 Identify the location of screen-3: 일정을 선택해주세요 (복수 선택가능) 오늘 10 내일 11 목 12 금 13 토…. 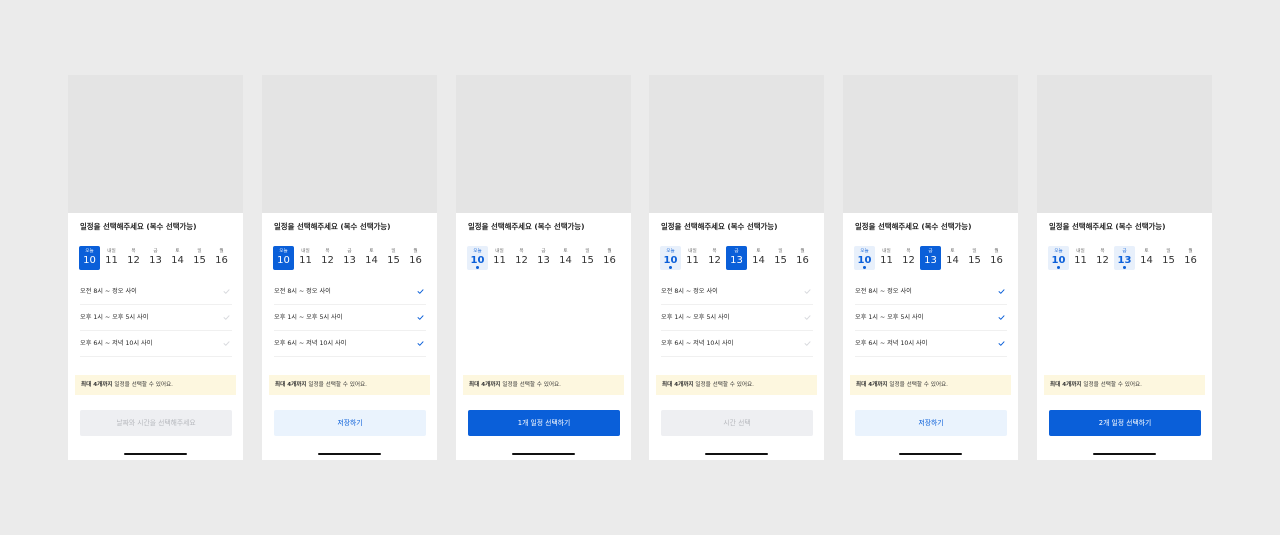
(543, 267).